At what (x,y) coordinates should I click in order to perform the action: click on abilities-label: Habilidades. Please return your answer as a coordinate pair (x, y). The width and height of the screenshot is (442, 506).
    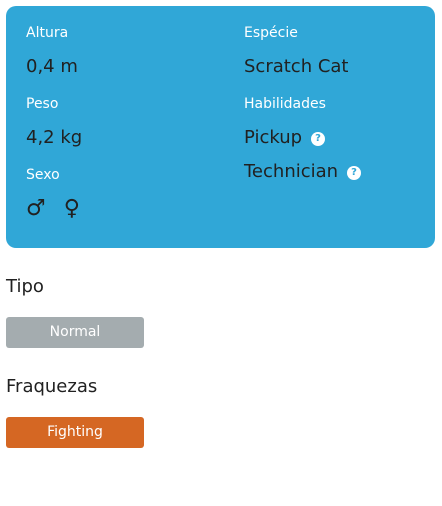
    Looking at the image, I should click on (285, 104).